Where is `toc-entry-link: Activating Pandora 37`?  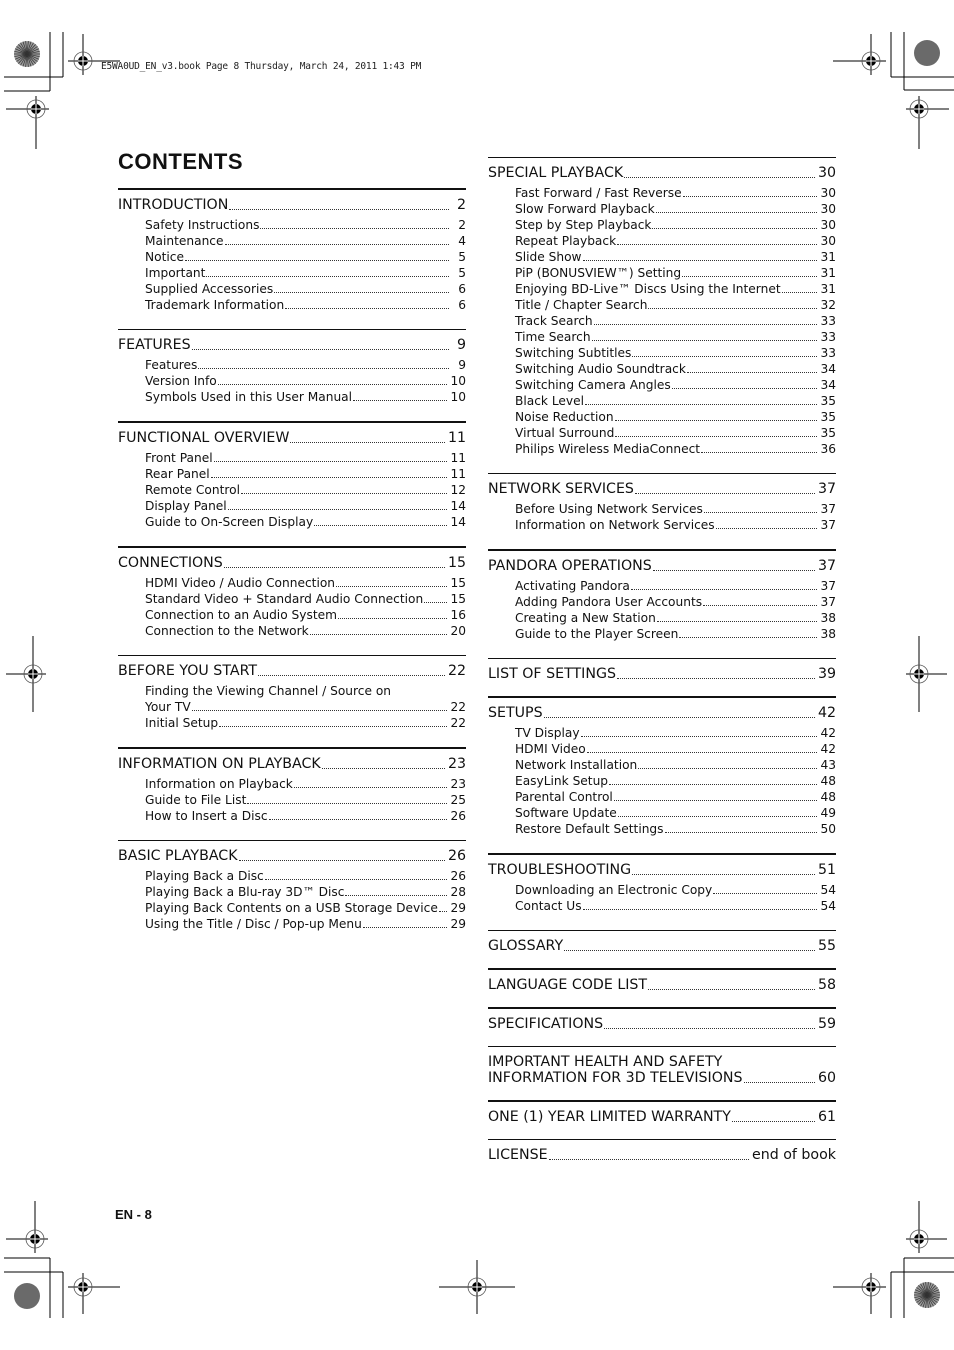
toc-entry-link: Activating Pandora 37 is located at coordinates (662, 586).